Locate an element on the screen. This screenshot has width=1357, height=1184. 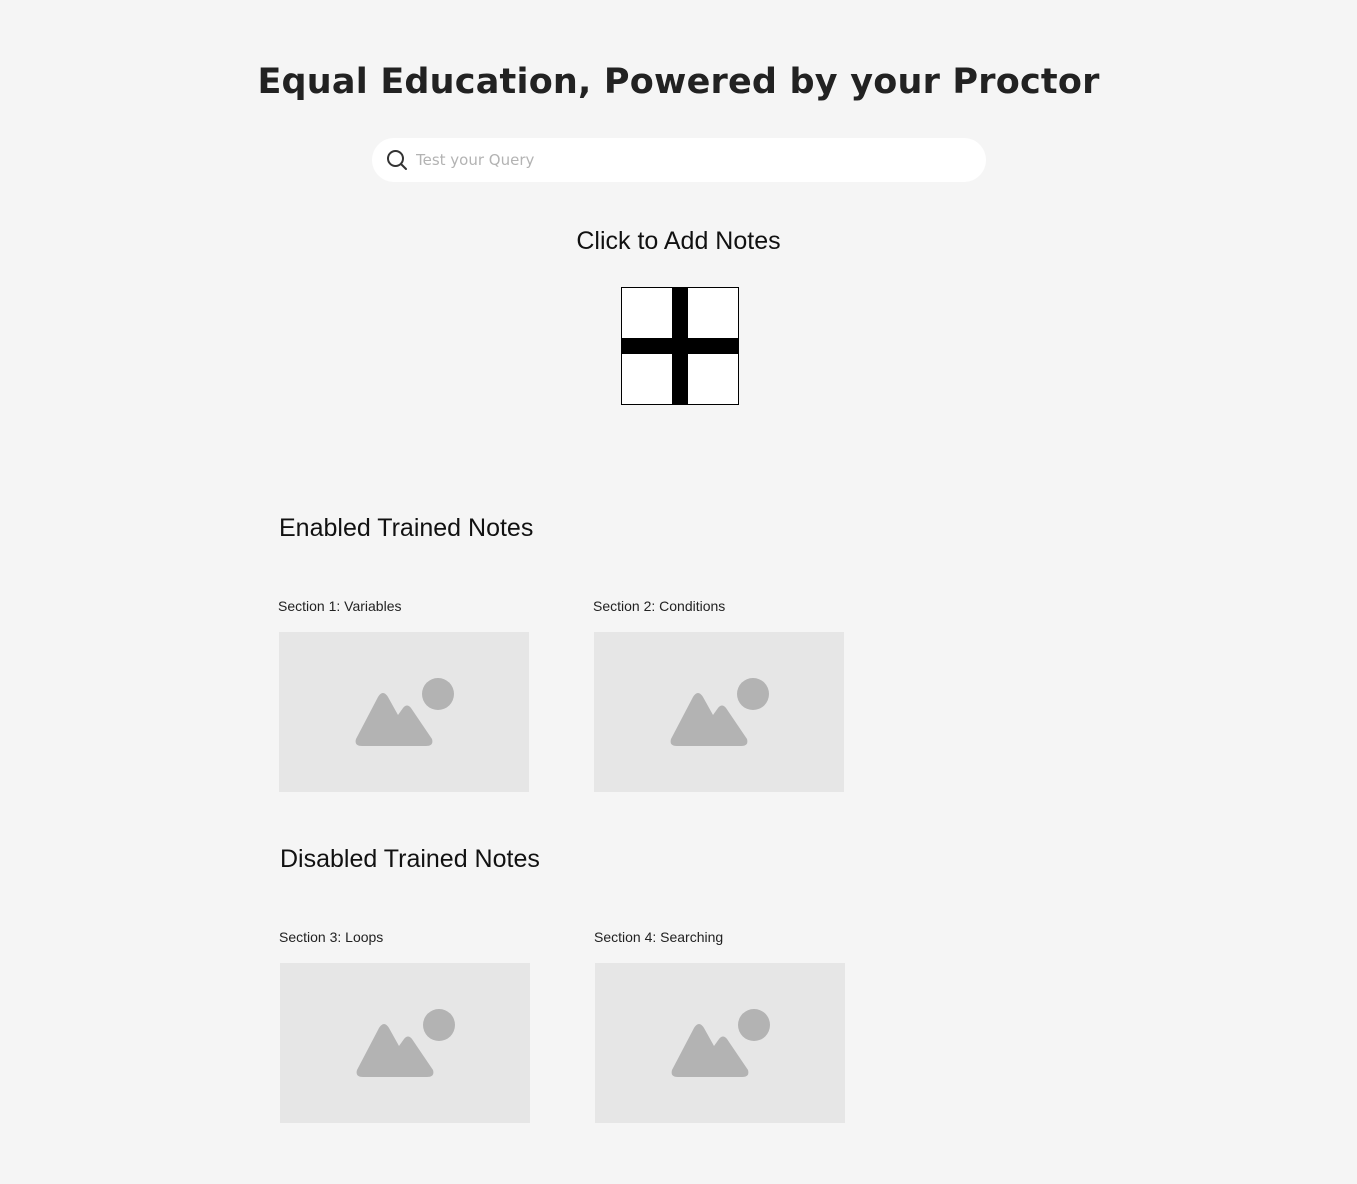
note-card-conditions: Section 2: Conditions is located at coordinates (719, 694).